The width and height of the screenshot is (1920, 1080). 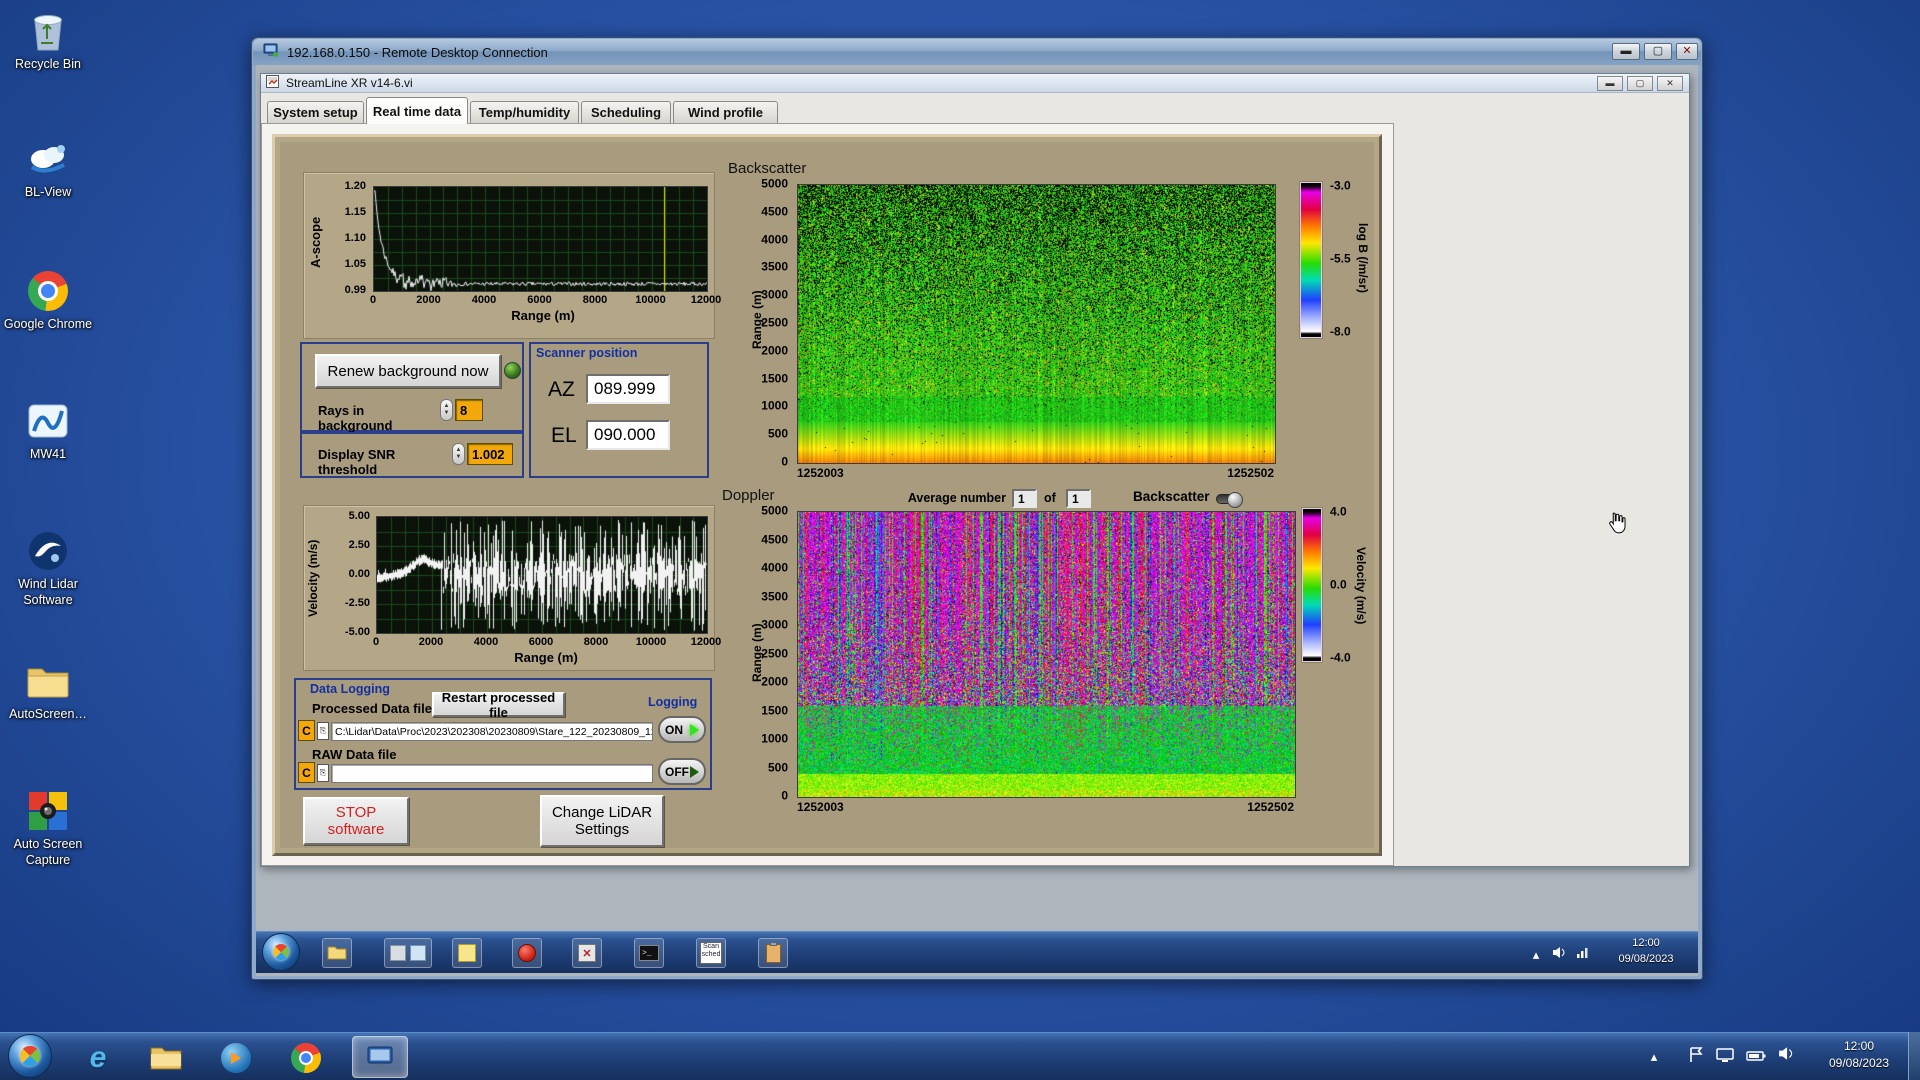 What do you see at coordinates (490, 454) in the screenshot?
I see `snr-value-field: 1.002` at bounding box center [490, 454].